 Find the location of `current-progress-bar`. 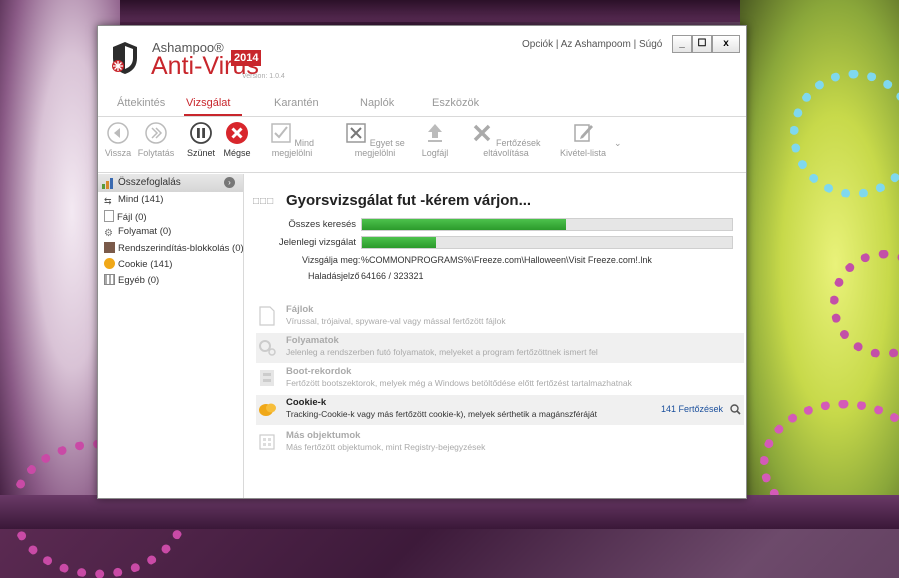

current-progress-bar is located at coordinates (547, 242).